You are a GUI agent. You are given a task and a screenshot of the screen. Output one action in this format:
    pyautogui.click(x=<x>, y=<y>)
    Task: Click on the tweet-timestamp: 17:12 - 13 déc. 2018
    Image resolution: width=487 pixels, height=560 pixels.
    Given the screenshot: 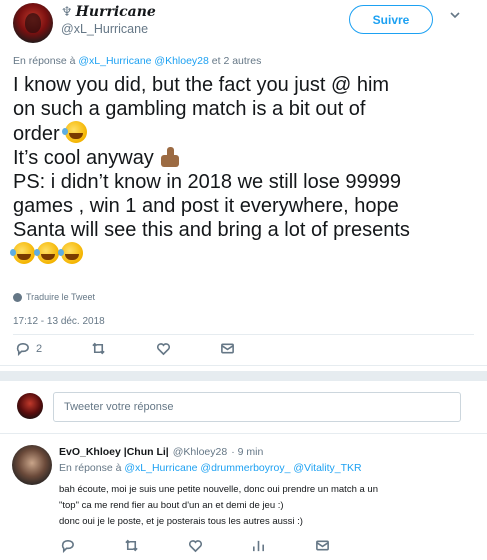 What is the action you would take?
    pyautogui.click(x=59, y=321)
    